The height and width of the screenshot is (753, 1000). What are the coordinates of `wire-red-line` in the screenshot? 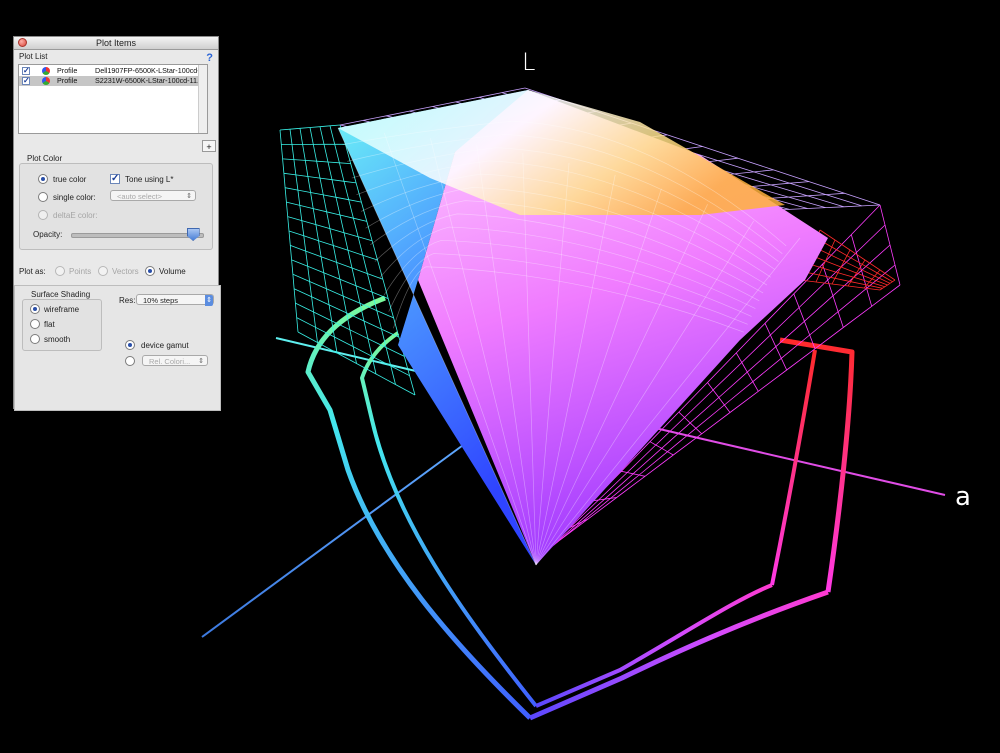 It's located at (852, 265).